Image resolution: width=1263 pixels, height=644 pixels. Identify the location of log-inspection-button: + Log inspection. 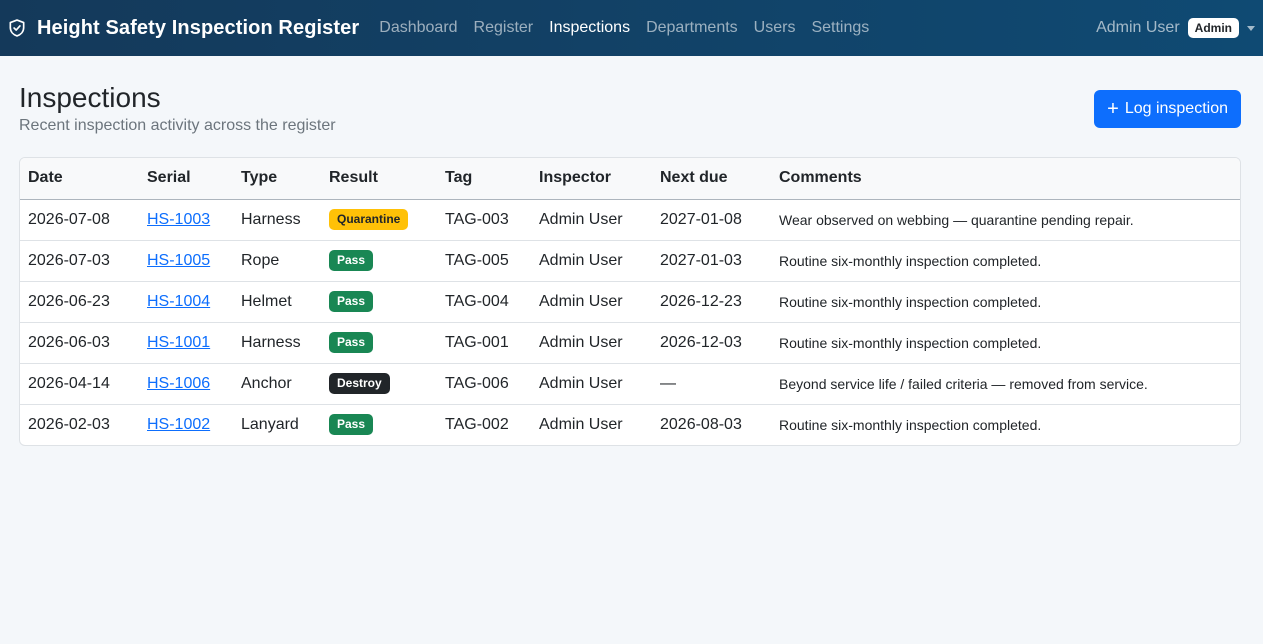
(1167, 109).